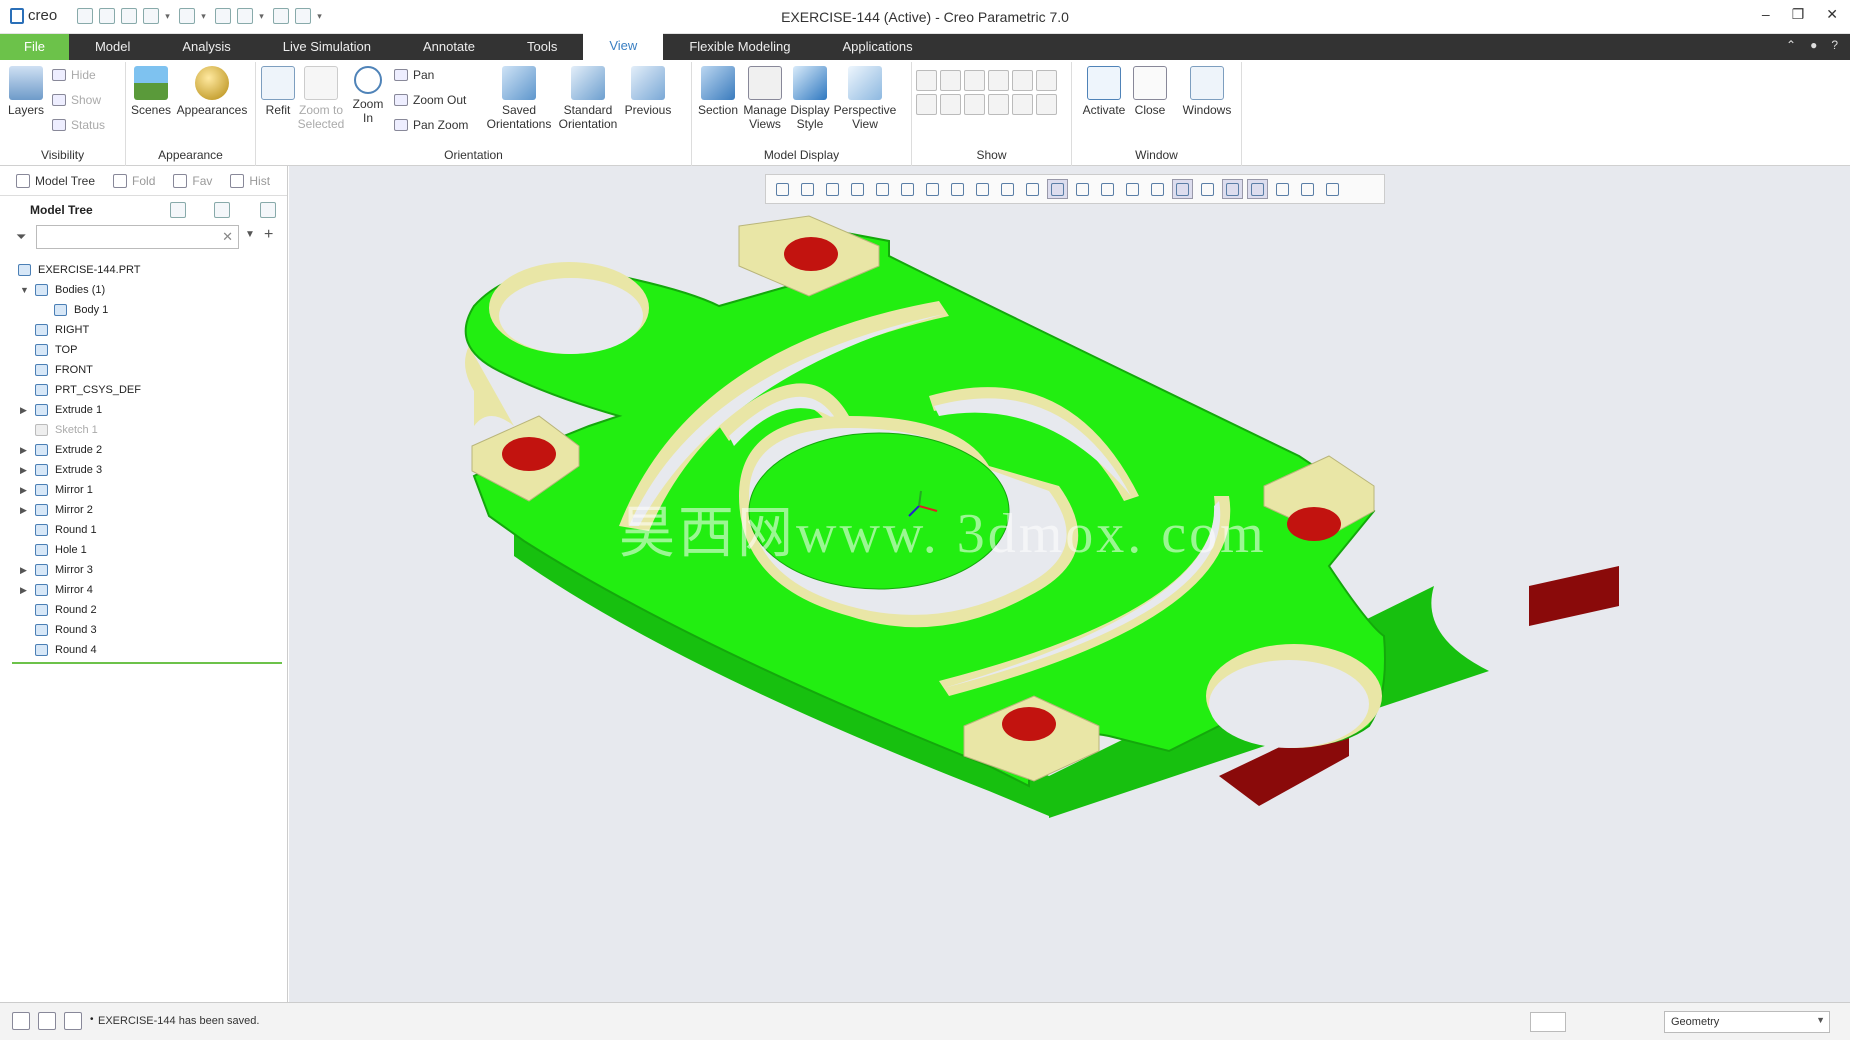 Image resolution: width=1850 pixels, height=1040 pixels. I want to click on tab-file: File, so click(34, 47).